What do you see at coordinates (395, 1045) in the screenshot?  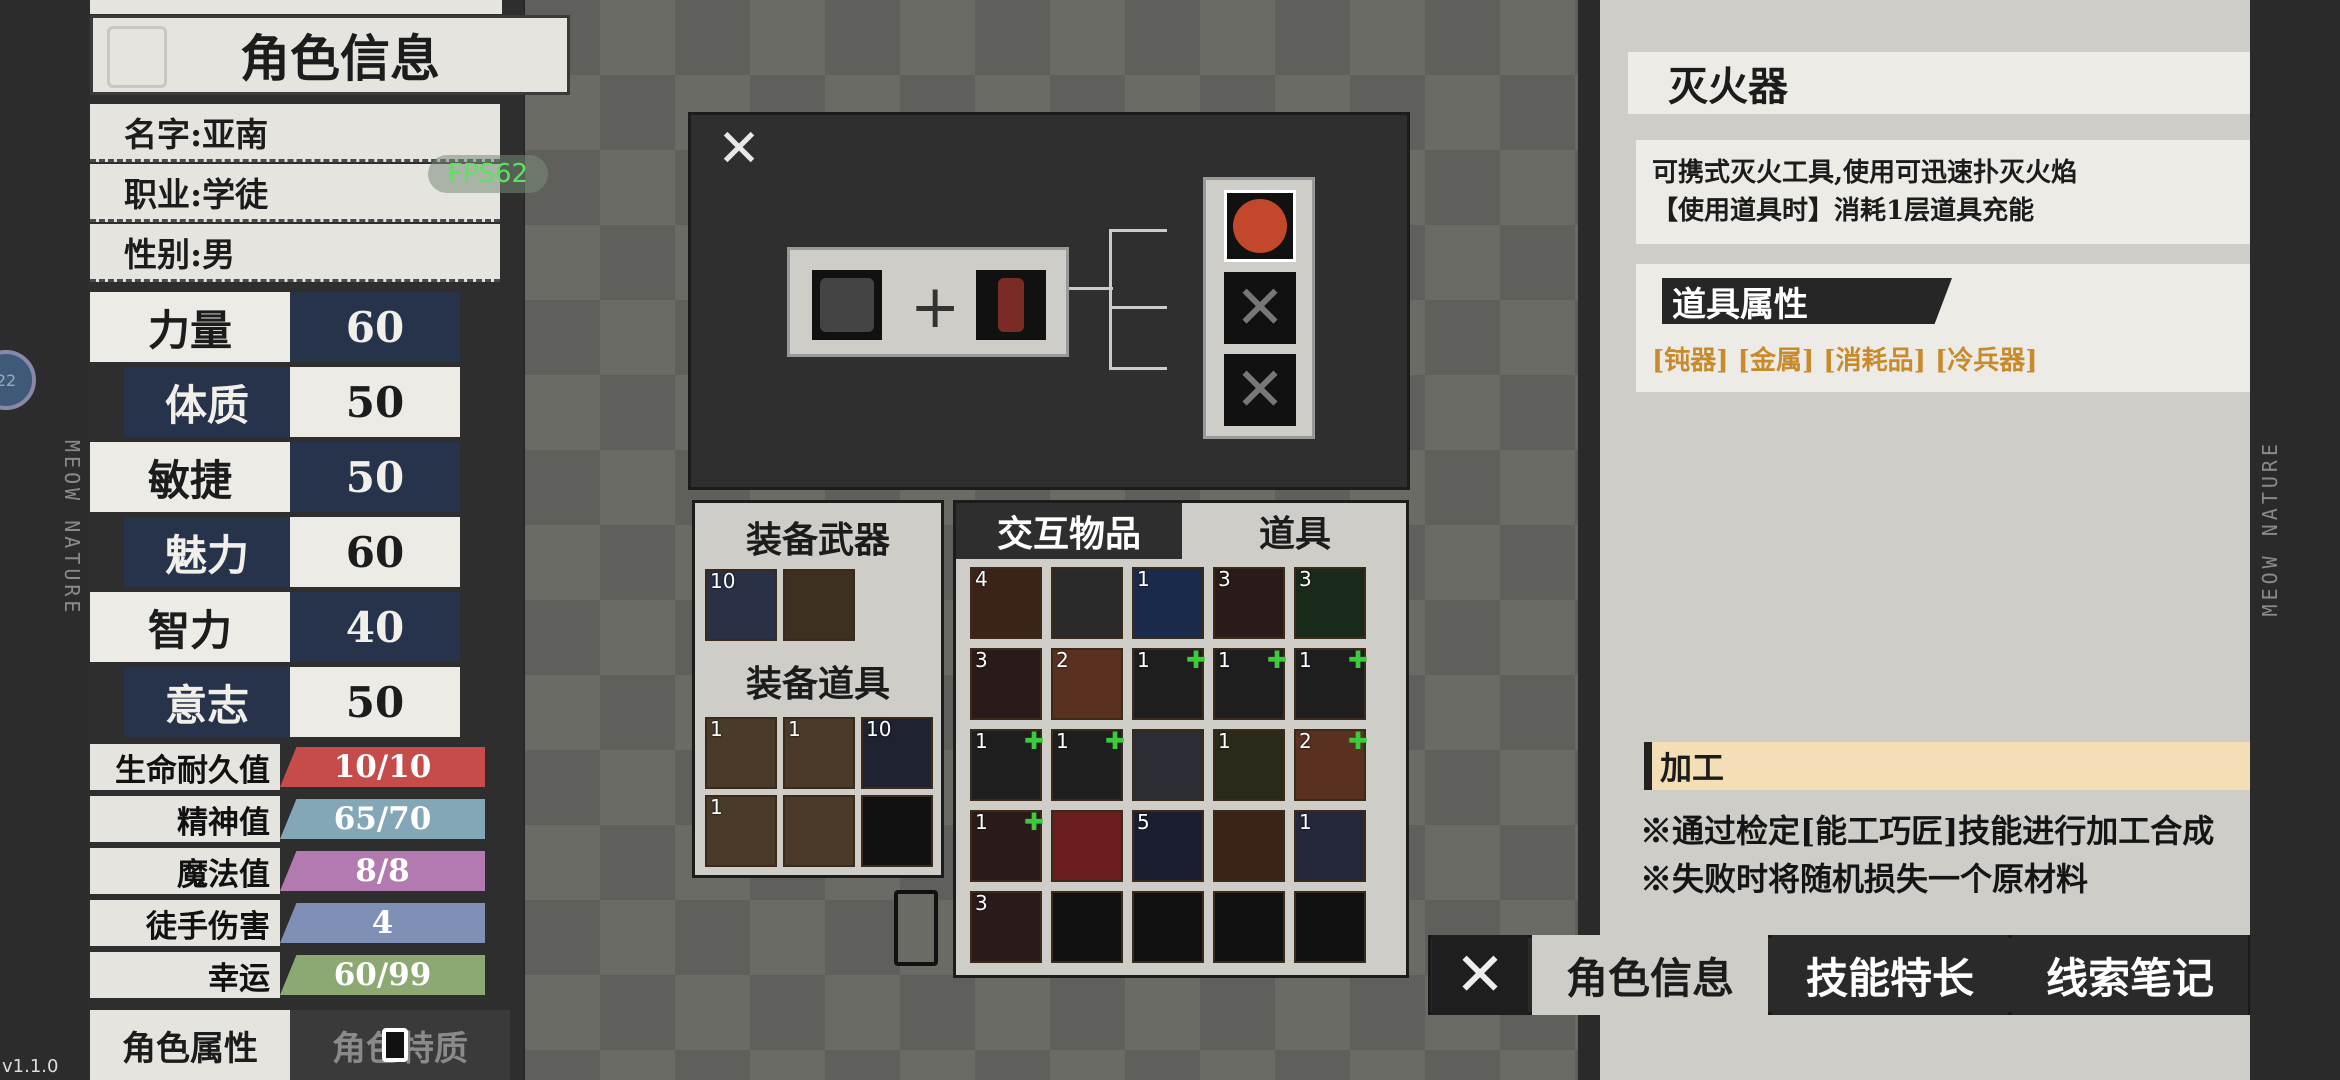 I see `lock-icon` at bounding box center [395, 1045].